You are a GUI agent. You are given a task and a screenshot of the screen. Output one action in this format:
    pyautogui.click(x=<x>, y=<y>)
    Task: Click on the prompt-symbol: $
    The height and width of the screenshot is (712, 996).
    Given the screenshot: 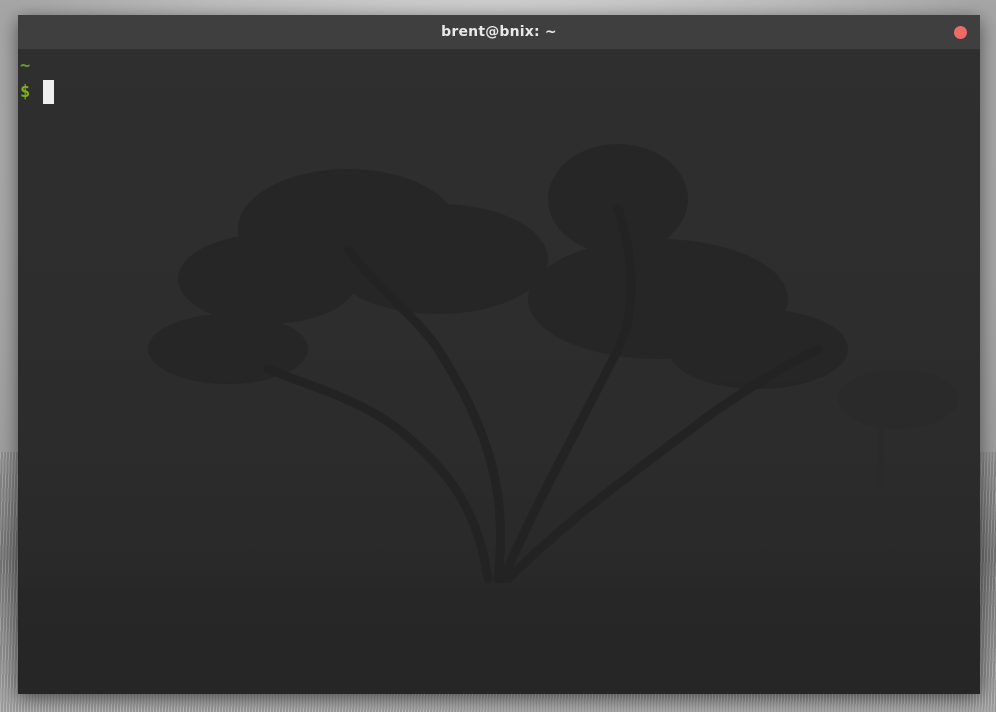 What is the action you would take?
    pyautogui.click(x=25, y=92)
    